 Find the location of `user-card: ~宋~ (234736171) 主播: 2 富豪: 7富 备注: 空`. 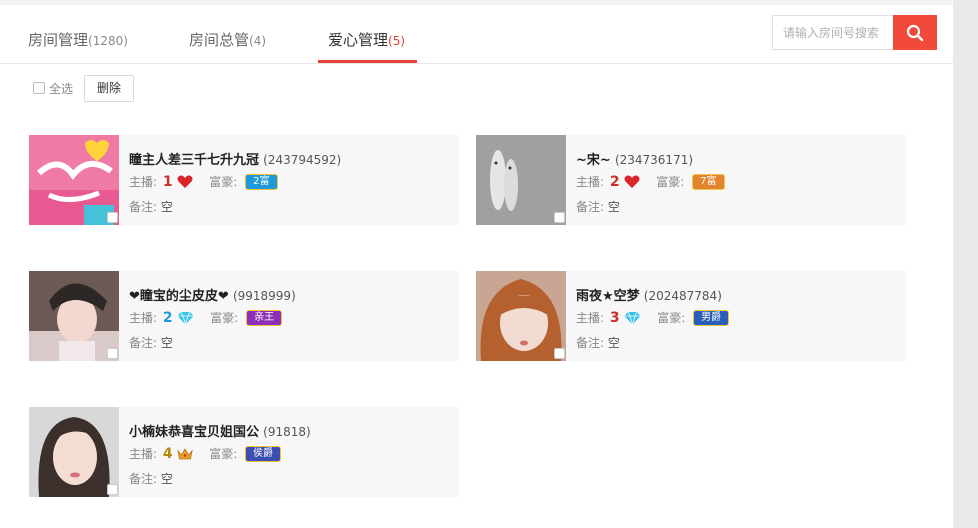

user-card: ~宋~ (234736171) 主播: 2 富豪: 7富 备注: 空 is located at coordinates (691, 180).